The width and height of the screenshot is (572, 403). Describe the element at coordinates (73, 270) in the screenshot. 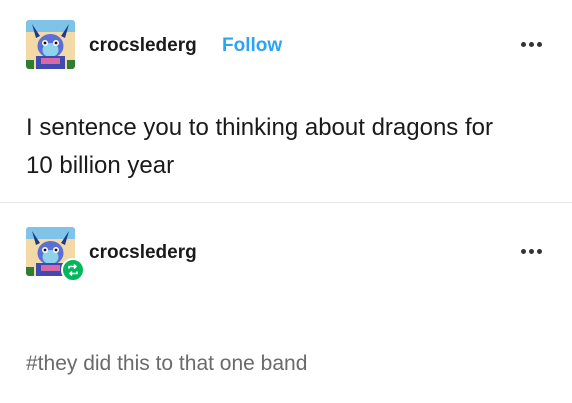

I see `reblog-icon` at that location.